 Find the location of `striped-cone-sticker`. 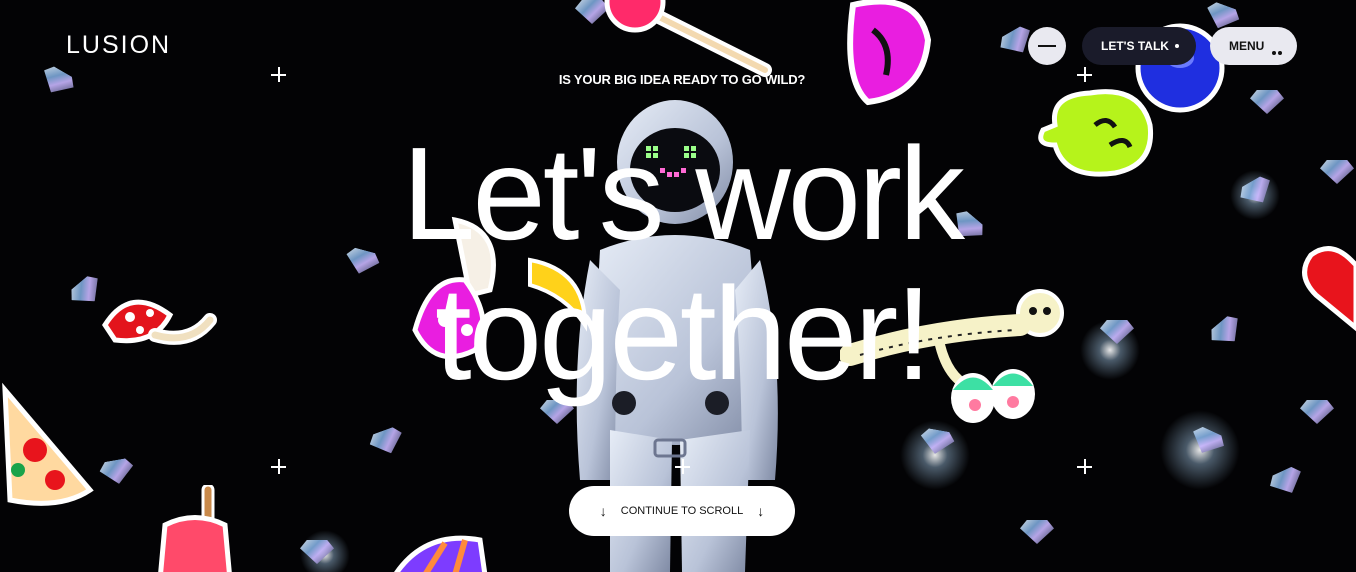

striped-cone-sticker is located at coordinates (441, 553).